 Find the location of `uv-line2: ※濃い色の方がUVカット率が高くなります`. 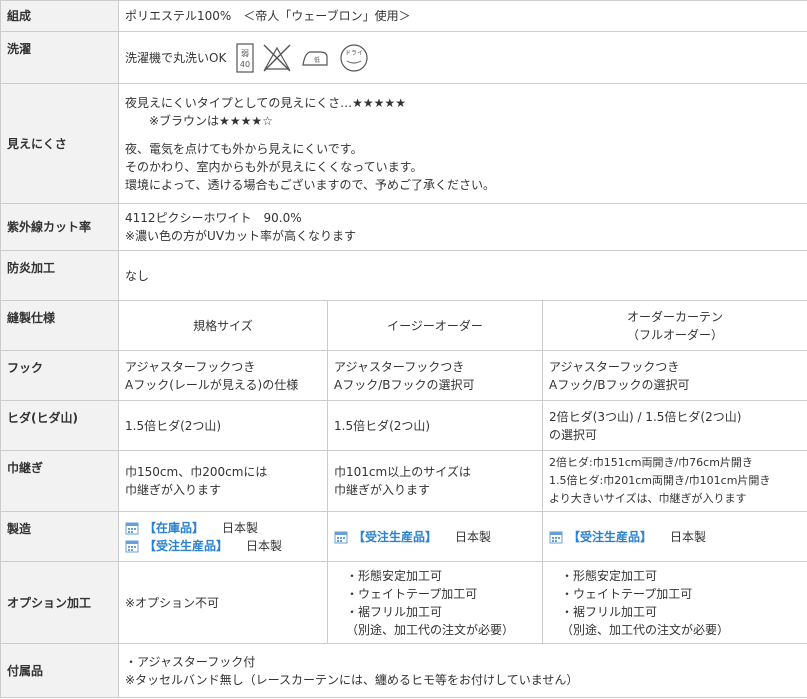

uv-line2: ※濃い色の方がUVカット率が高くなります is located at coordinates (241, 236).